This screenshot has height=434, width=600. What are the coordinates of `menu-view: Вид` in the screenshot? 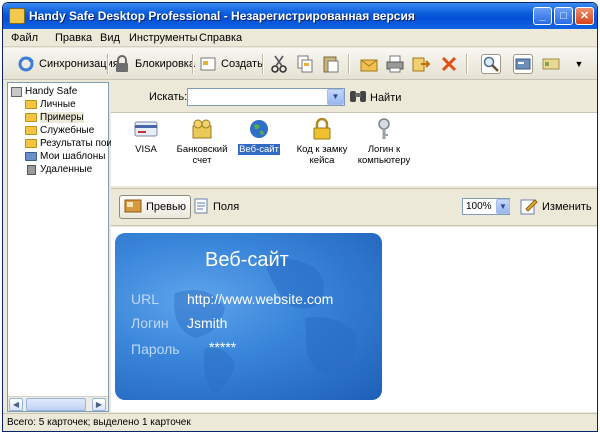 It's located at (110, 38).